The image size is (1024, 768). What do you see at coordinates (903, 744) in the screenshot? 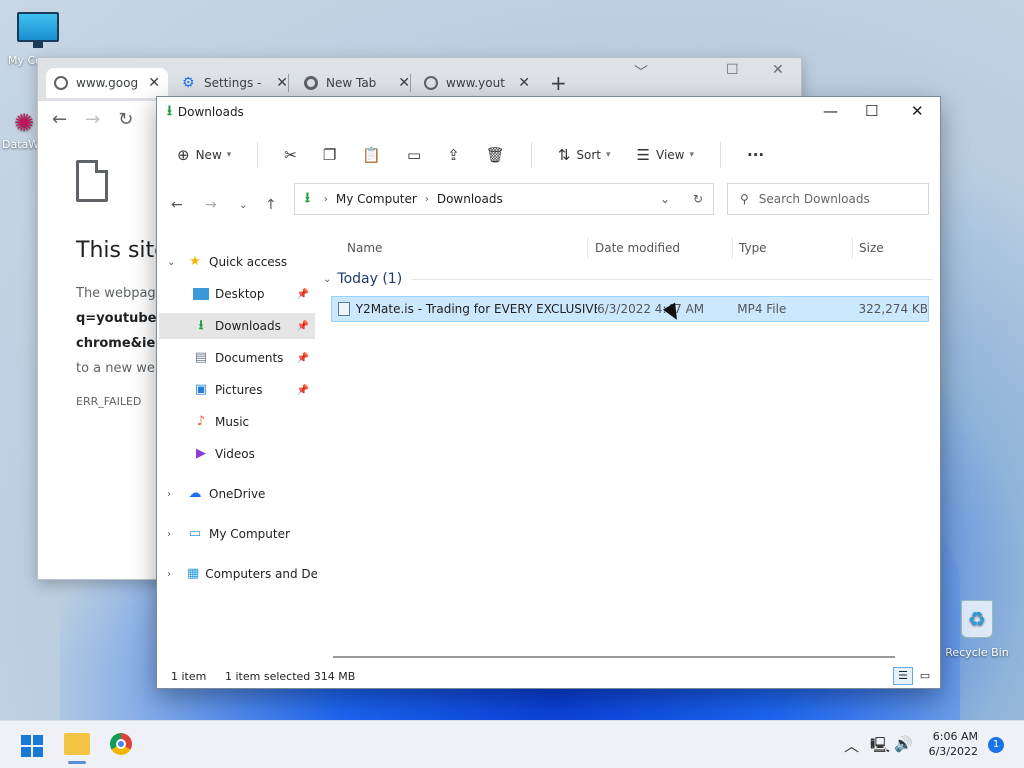
I see `volume-icon: 🔊` at bounding box center [903, 744].